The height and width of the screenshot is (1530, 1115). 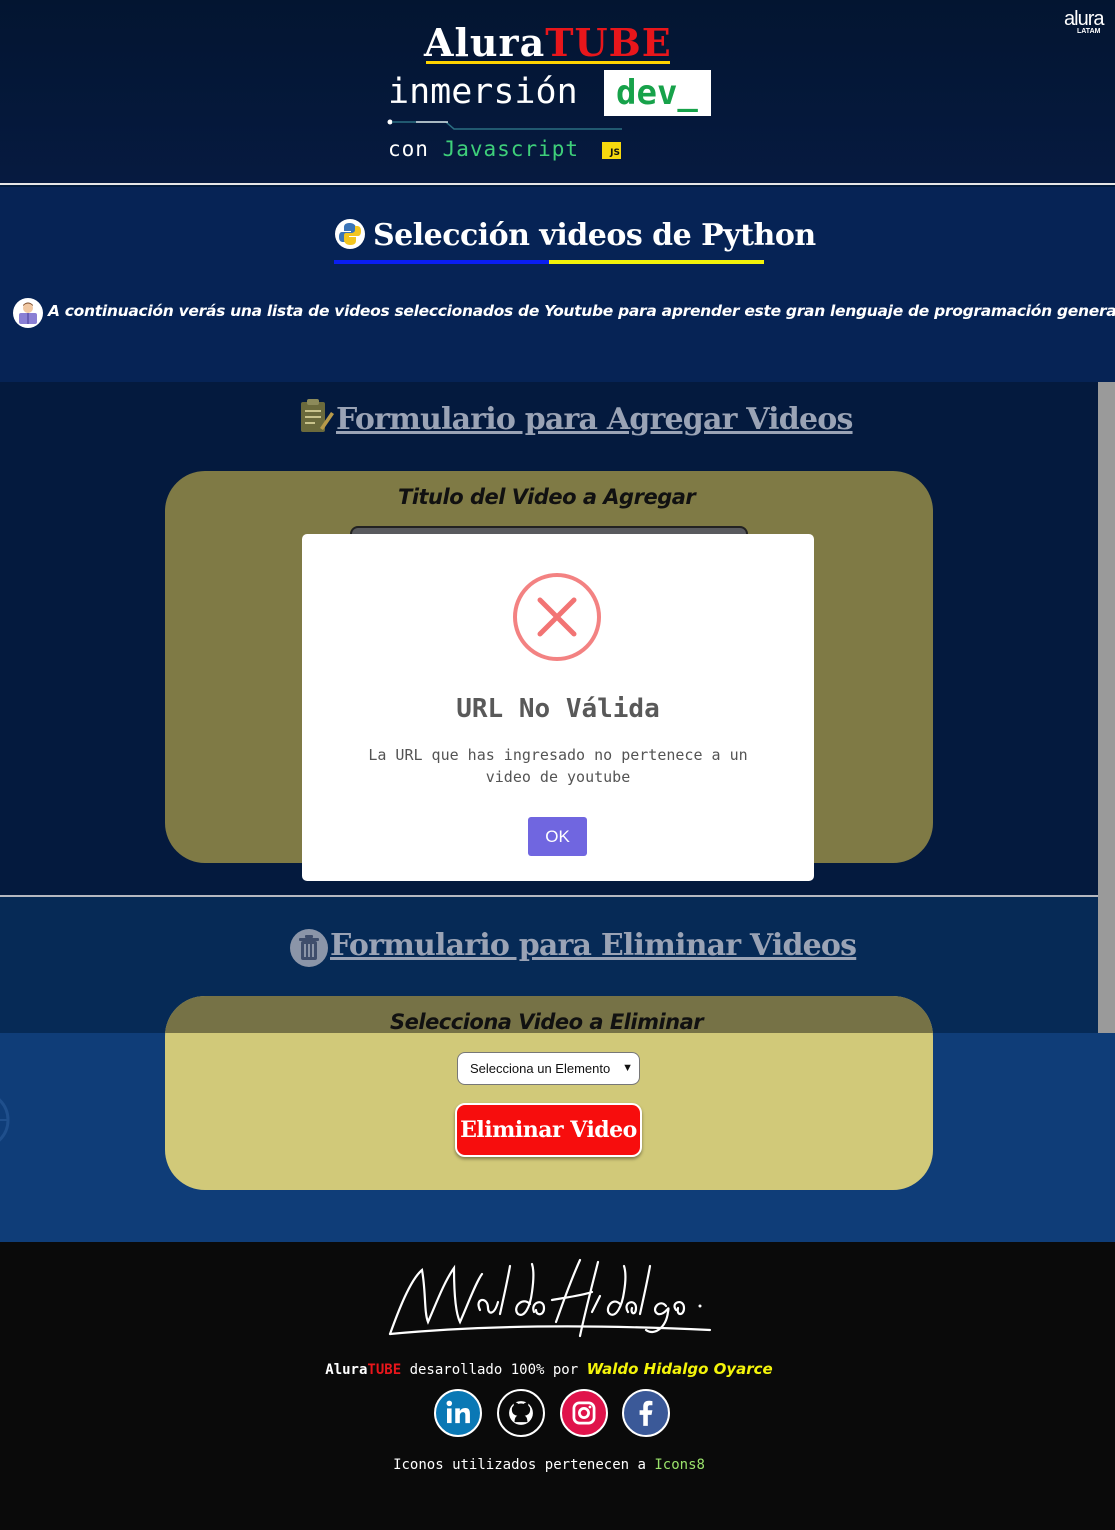 I want to click on con-javascript: con Javascript, so click(x=483, y=149).